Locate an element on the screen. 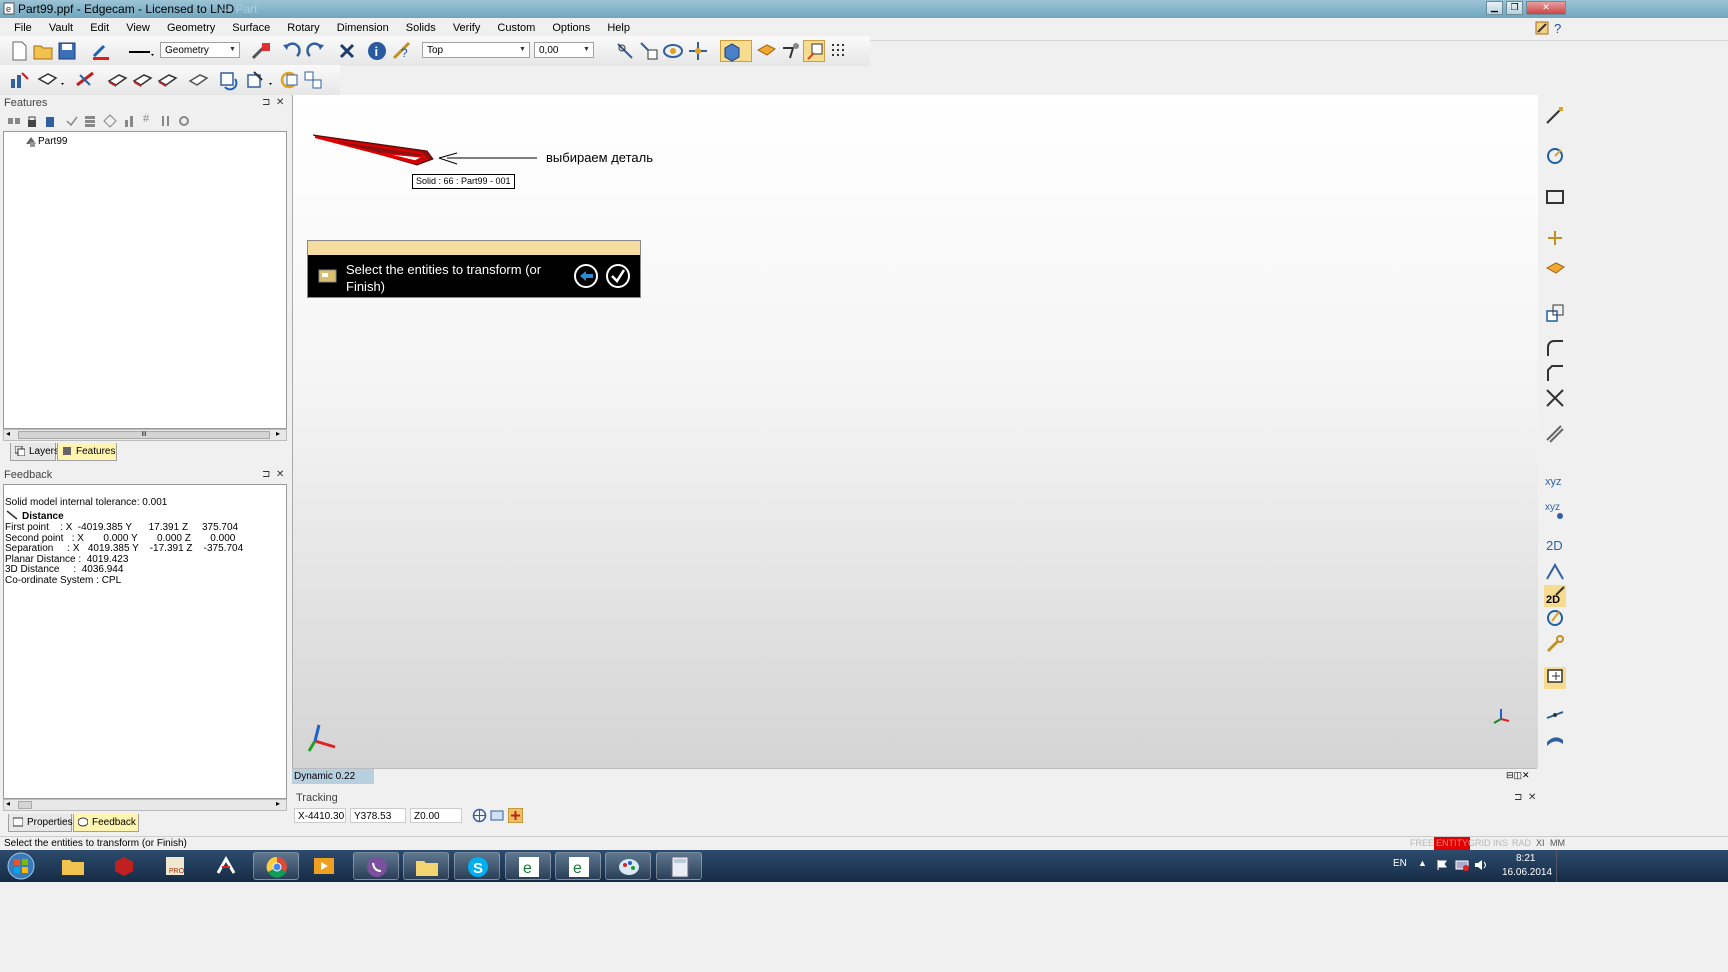 The image size is (1728, 972). save-button is located at coordinates (67, 51).